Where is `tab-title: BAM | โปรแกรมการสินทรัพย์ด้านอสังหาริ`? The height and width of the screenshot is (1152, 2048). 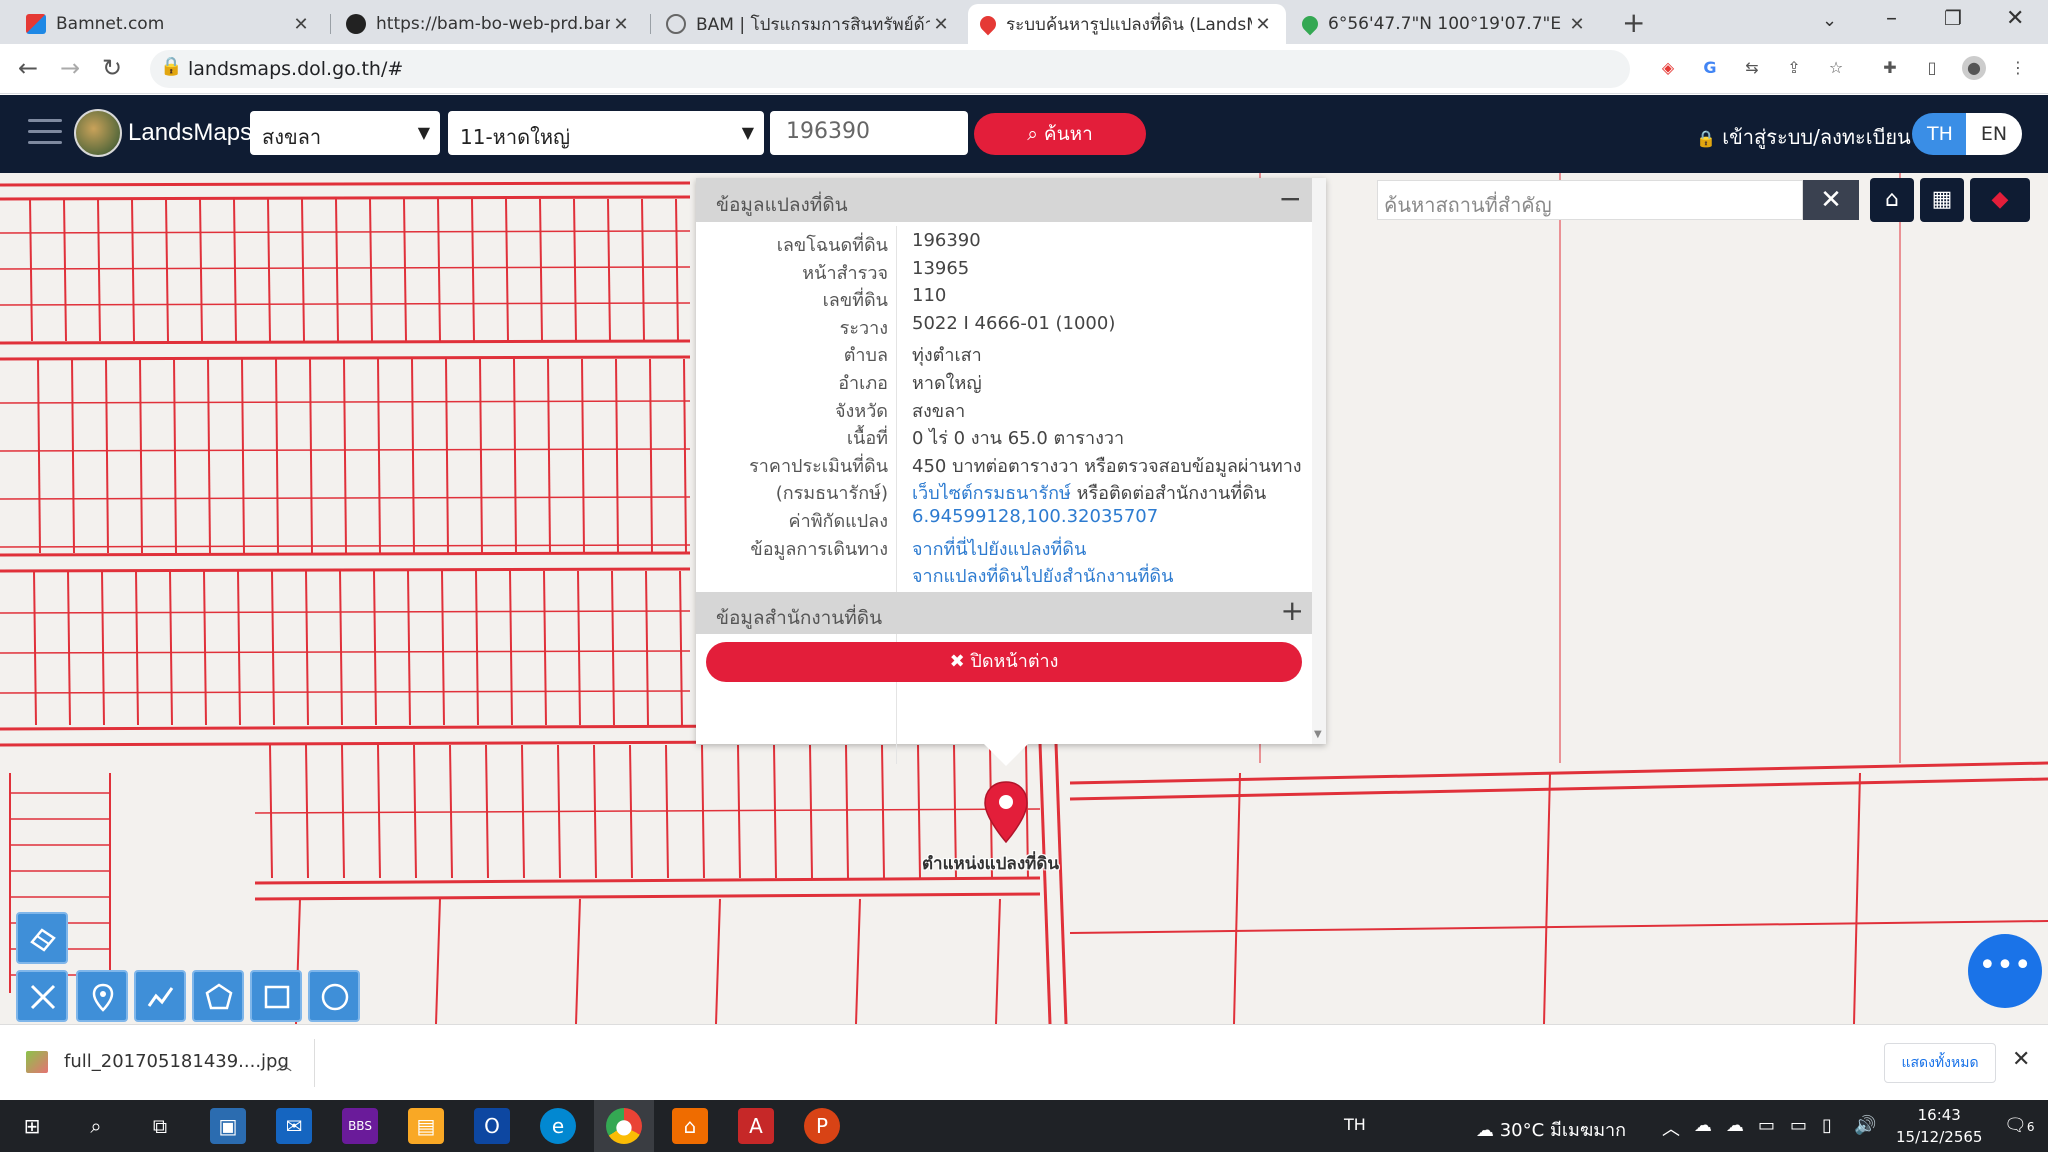
tab-title: BAM | โปรแกรมการสินทรัพย์ด้านอสังหาริ is located at coordinates (813, 24).